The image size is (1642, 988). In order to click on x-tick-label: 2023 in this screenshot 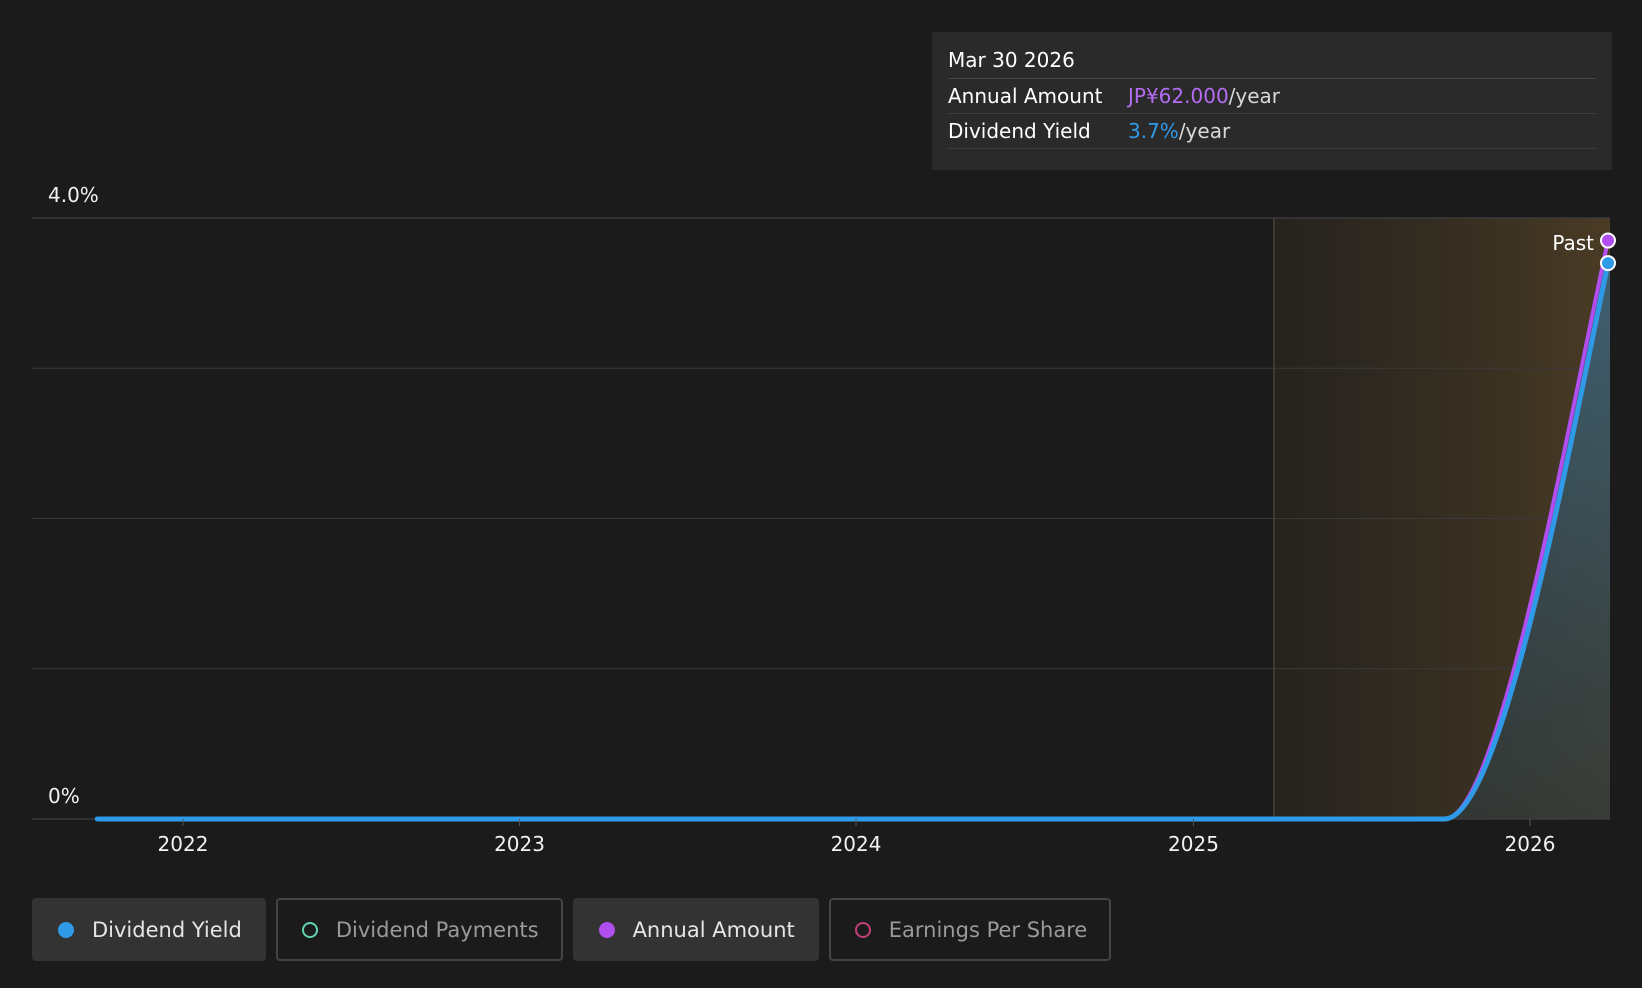, I will do `click(519, 844)`.